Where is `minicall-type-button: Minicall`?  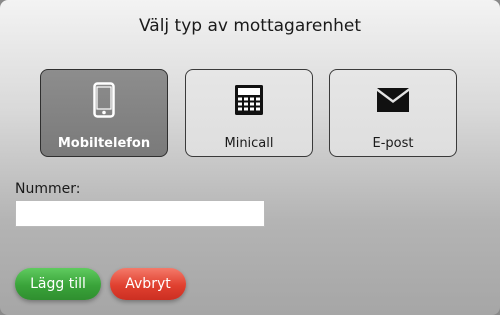
minicall-type-button: Minicall is located at coordinates (249, 113).